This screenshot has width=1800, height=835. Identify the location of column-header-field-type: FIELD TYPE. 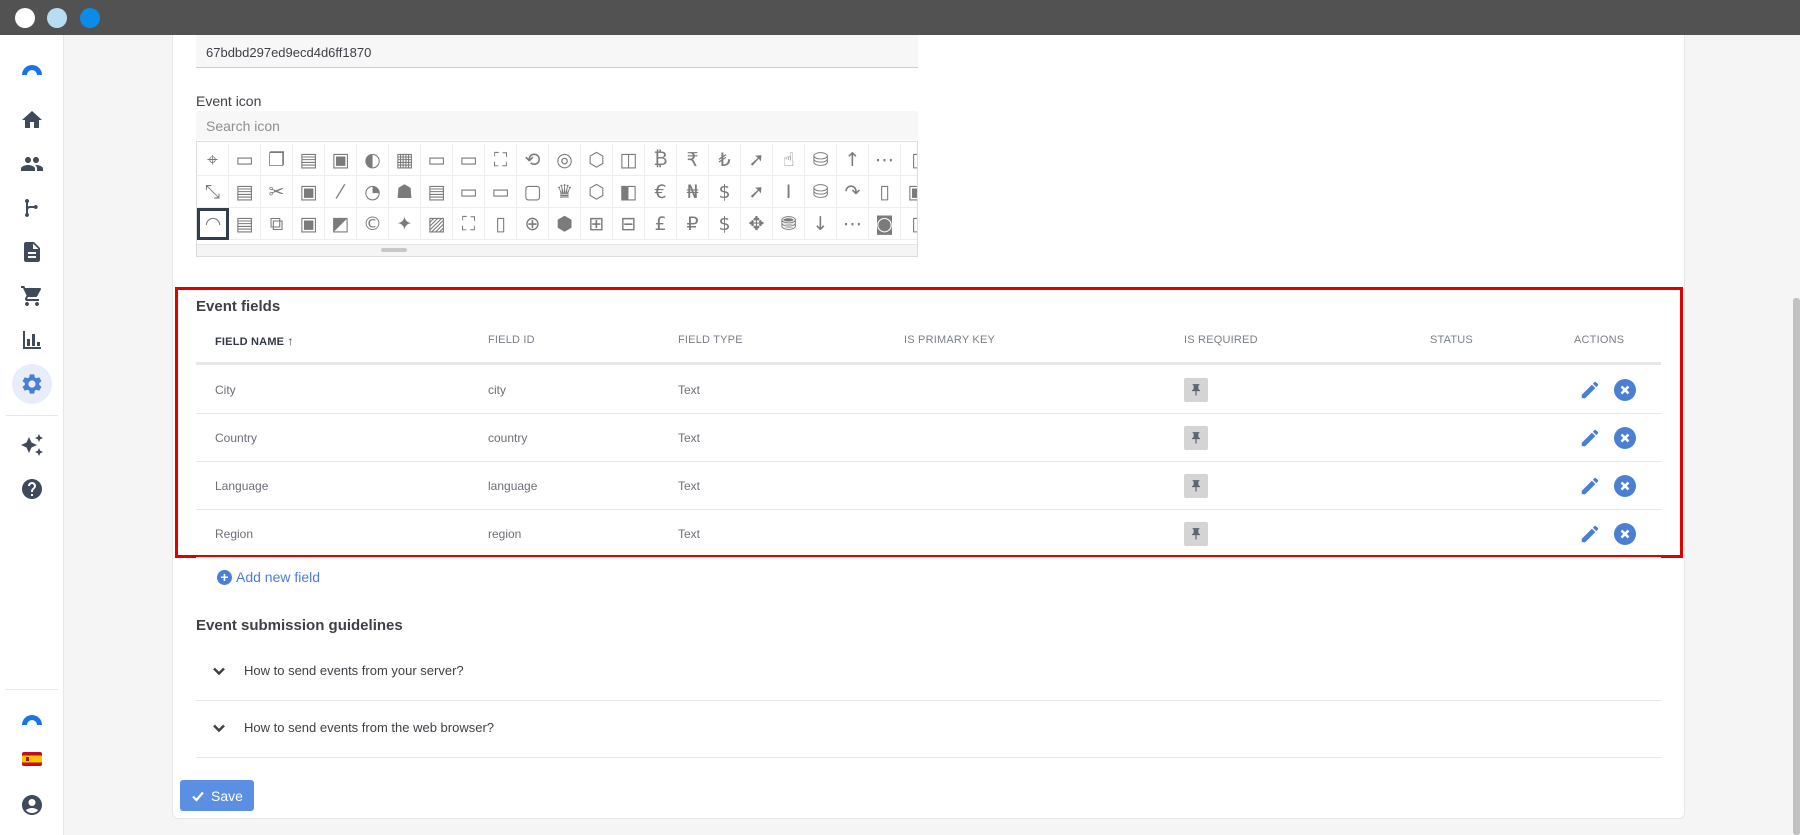
(710, 340).